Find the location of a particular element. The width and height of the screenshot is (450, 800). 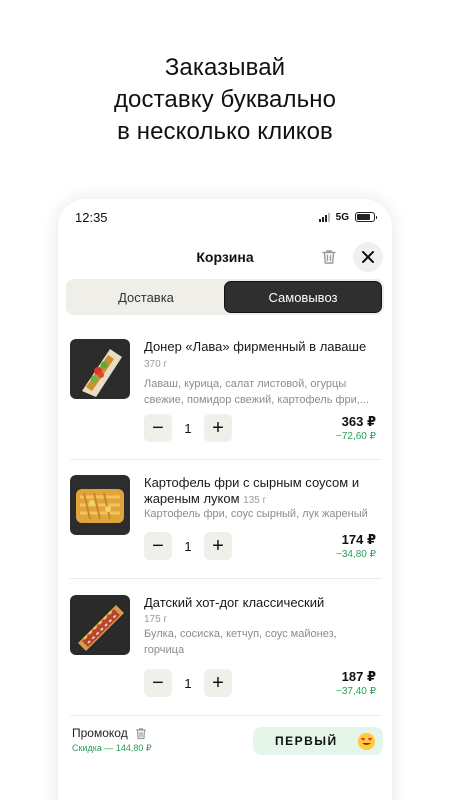

item-name: Датский хот-дог классический is located at coordinates (234, 602).